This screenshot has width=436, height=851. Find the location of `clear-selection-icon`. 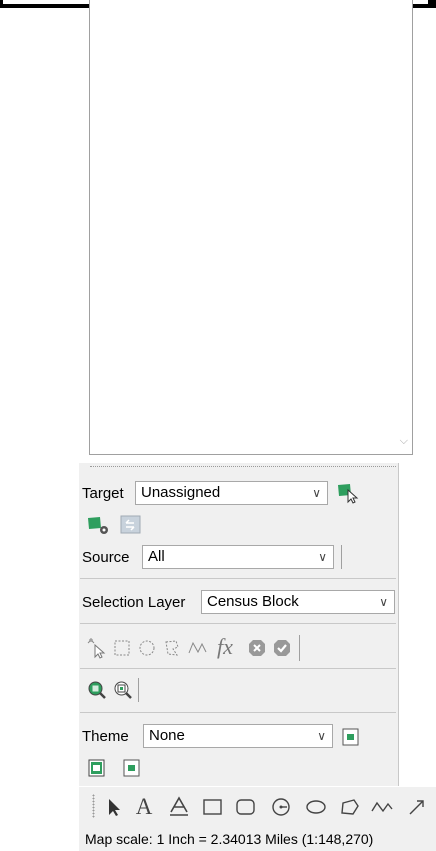

clear-selection-icon is located at coordinates (257, 648).